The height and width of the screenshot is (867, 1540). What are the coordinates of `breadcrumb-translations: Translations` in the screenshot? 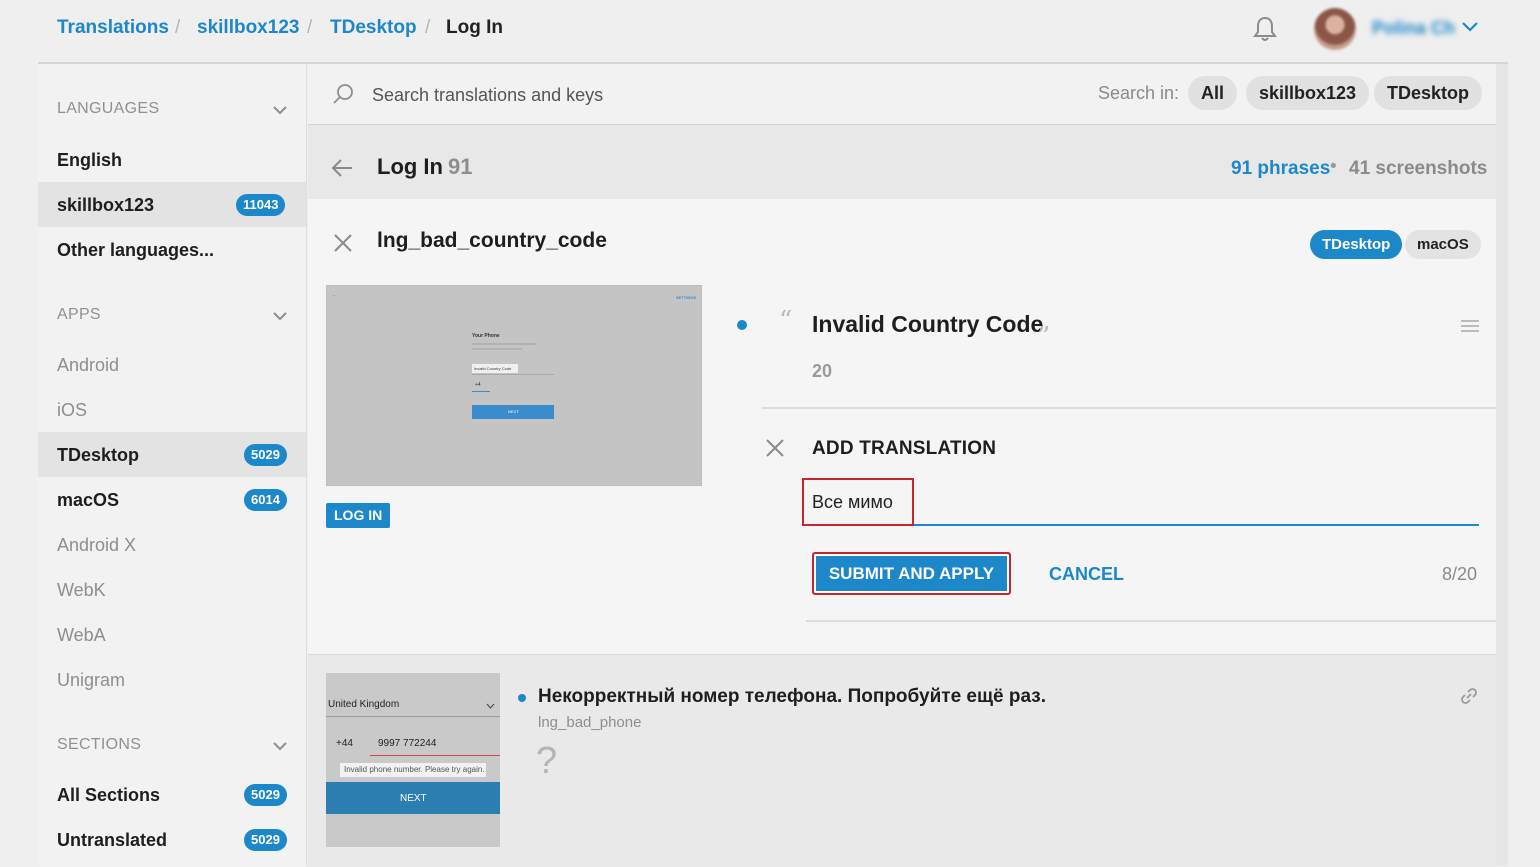 It's located at (113, 28).